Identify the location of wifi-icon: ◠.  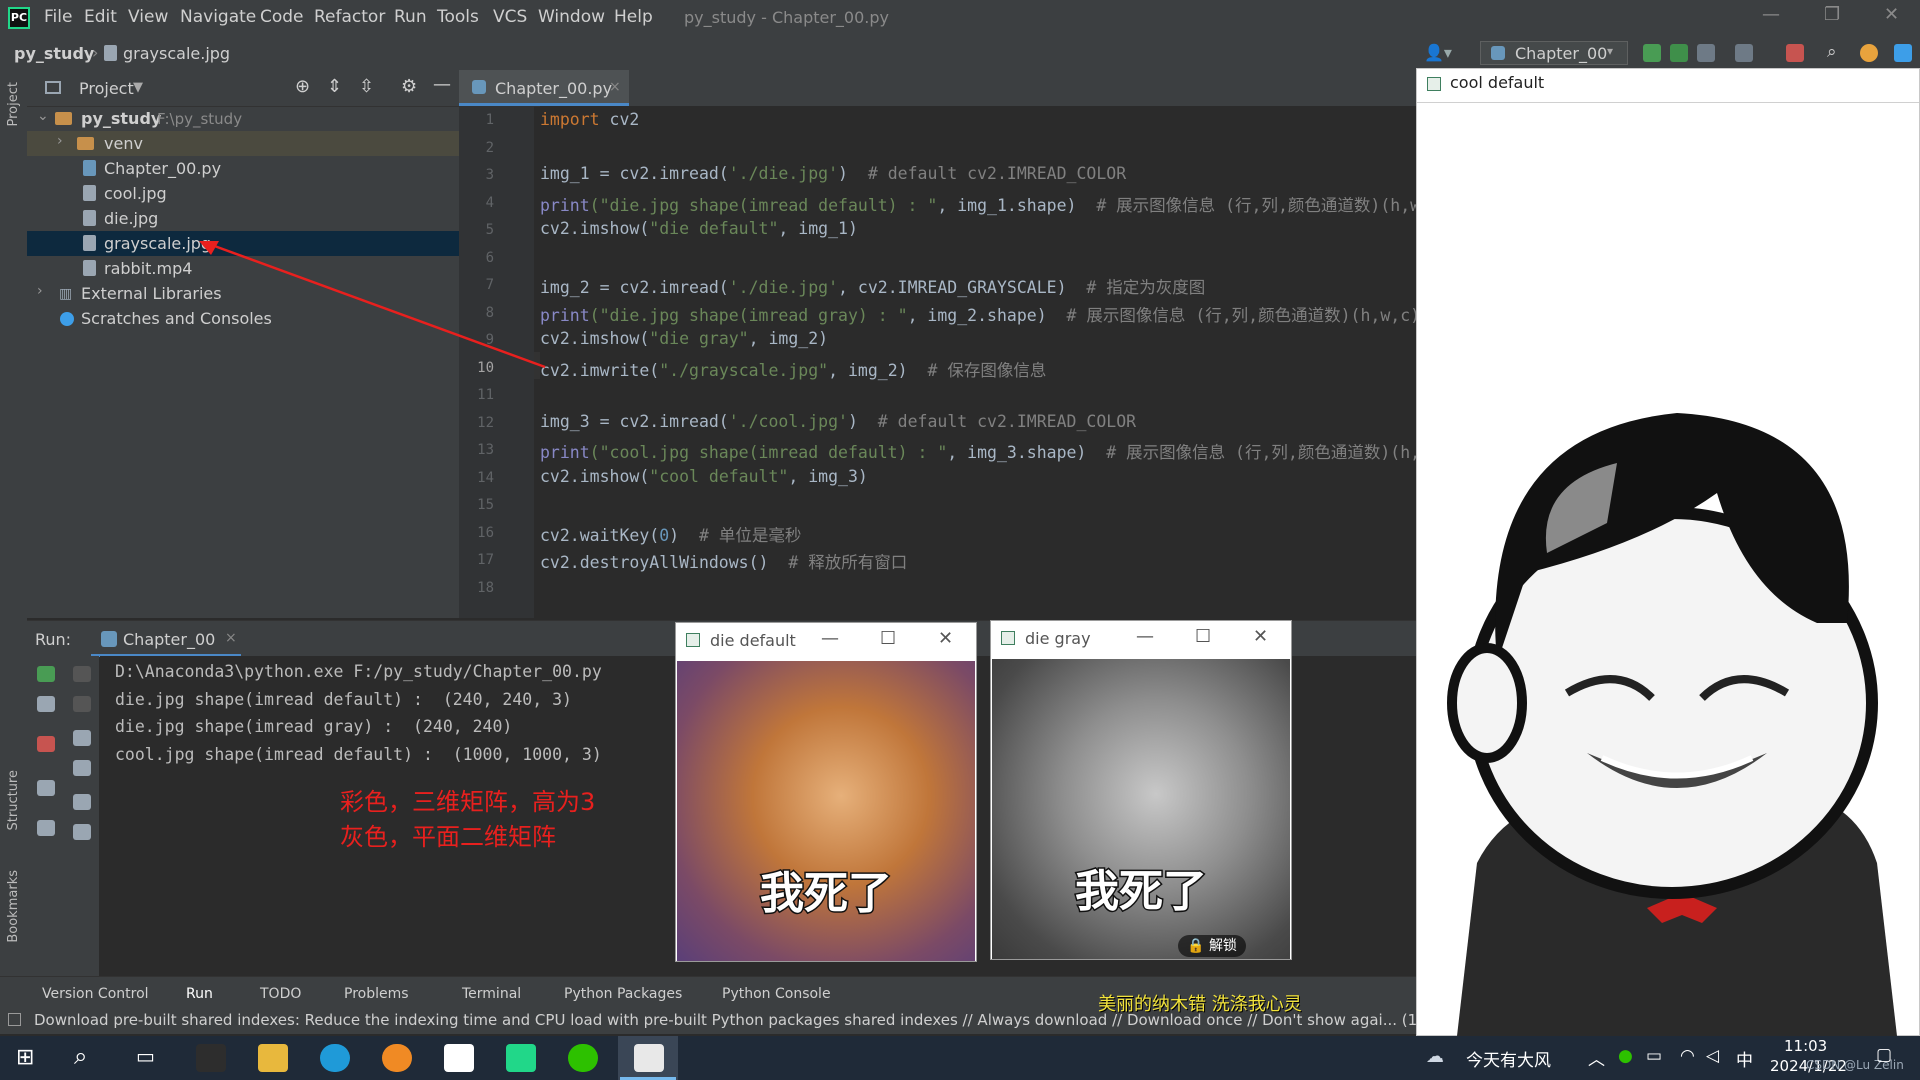
(1687, 1056).